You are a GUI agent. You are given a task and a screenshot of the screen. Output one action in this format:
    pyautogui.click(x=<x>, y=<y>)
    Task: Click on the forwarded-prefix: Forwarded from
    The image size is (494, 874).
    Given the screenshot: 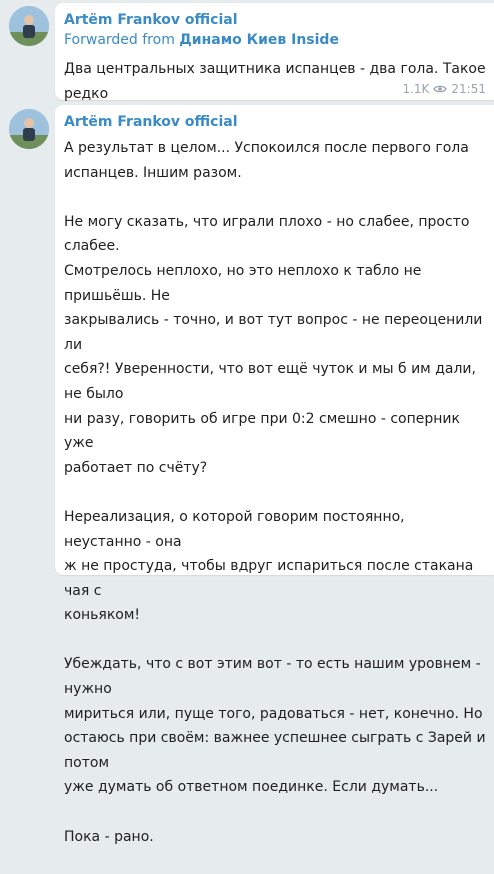 What is the action you would take?
    pyautogui.click(x=119, y=40)
    